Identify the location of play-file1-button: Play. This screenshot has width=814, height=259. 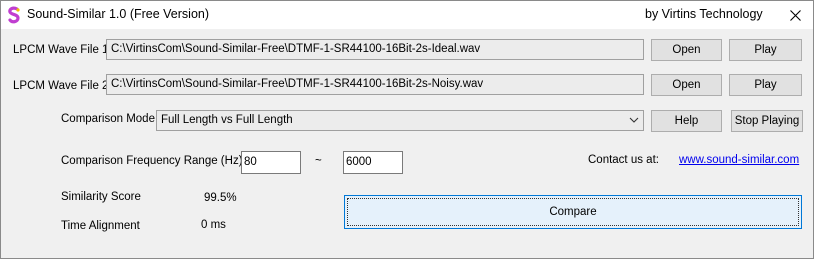
(765, 50).